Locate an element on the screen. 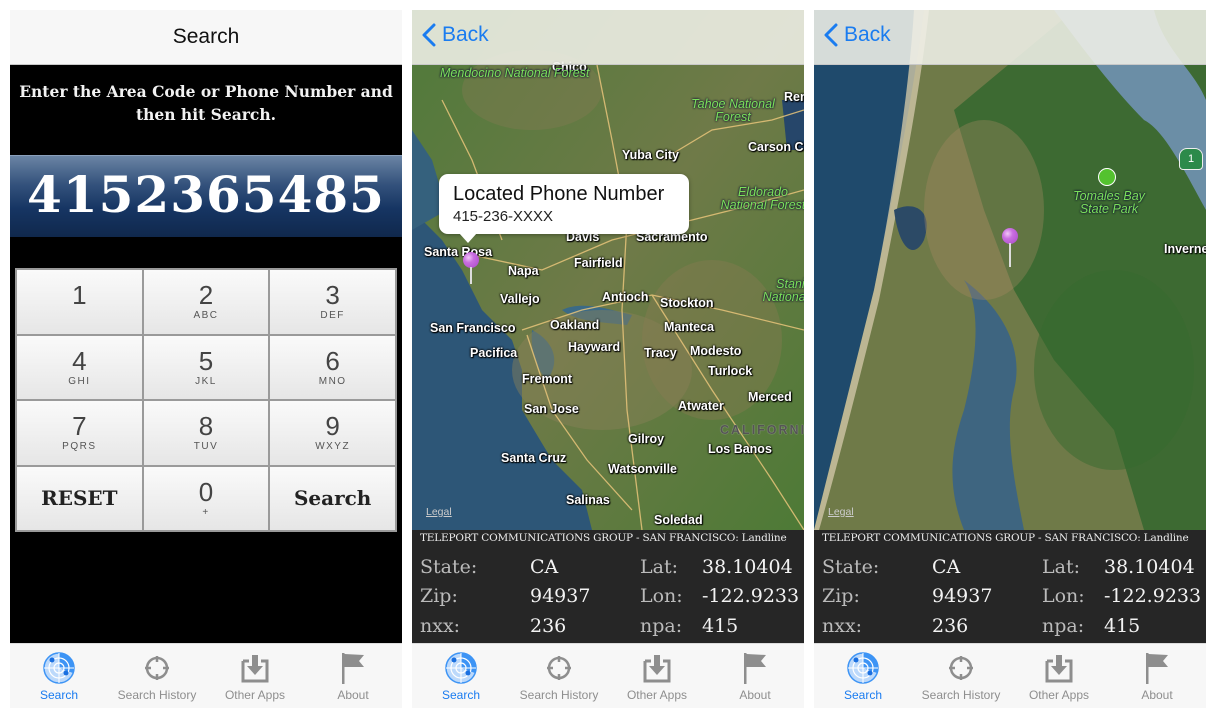 Image resolution: width=1216 pixels, height=716 pixels. key-letters: PQRS is located at coordinates (79, 447).